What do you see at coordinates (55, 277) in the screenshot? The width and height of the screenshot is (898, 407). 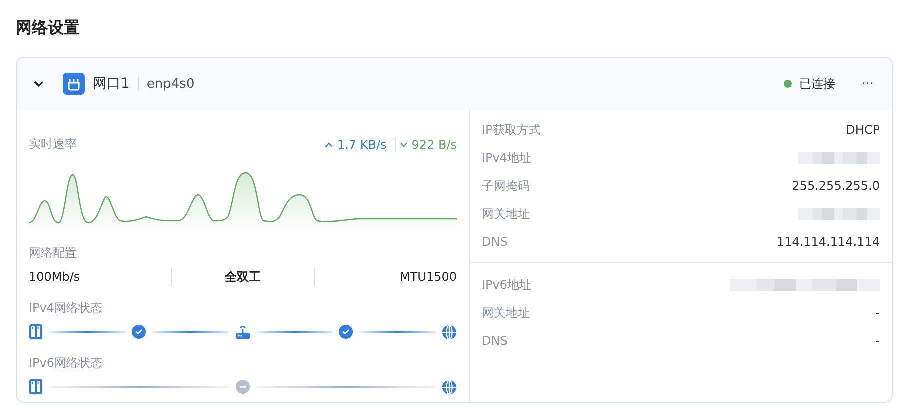 I see `config-value: 100Mb/s` at bounding box center [55, 277].